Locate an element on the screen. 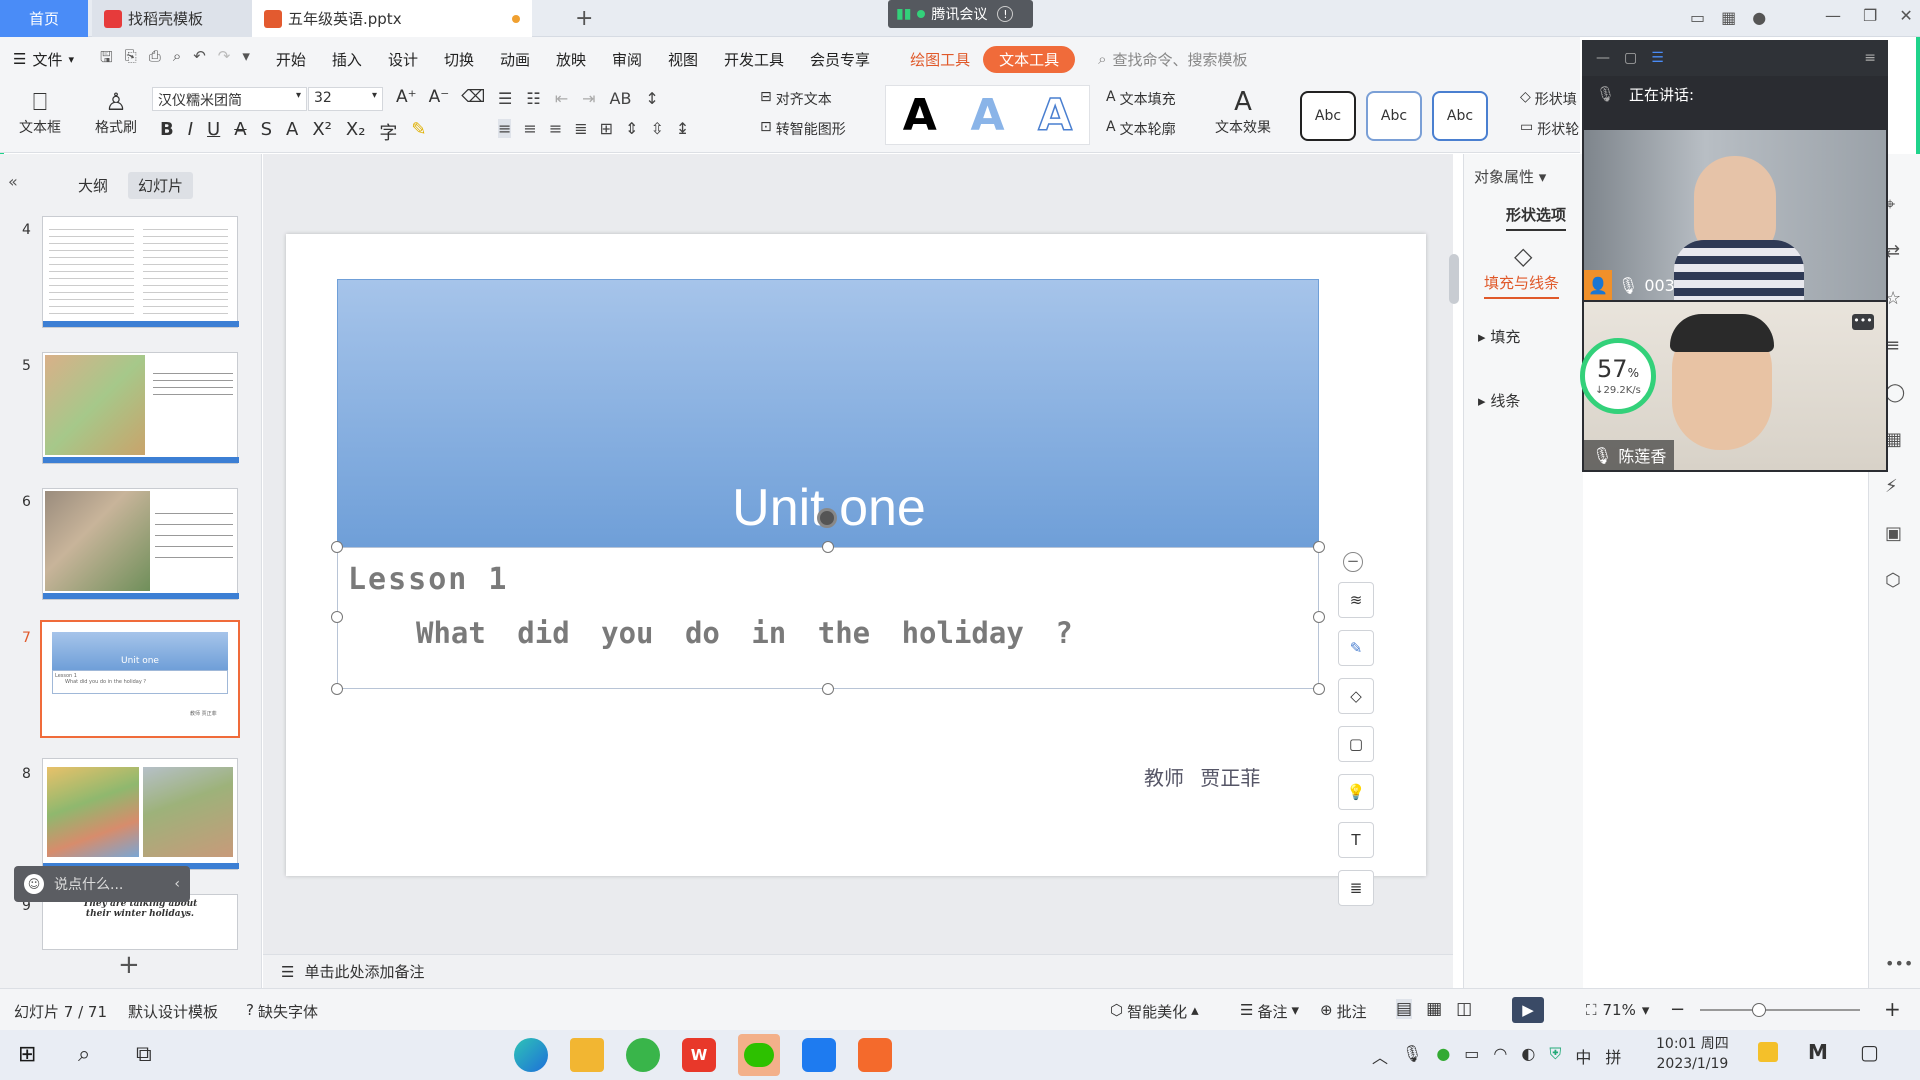  ime-pinyin: 拼 is located at coordinates (1613, 1056).